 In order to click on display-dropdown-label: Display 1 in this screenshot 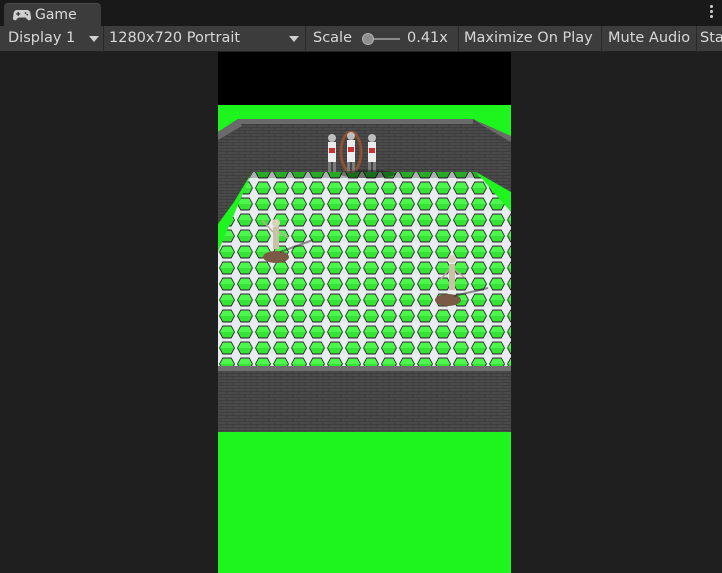, I will do `click(42, 38)`.